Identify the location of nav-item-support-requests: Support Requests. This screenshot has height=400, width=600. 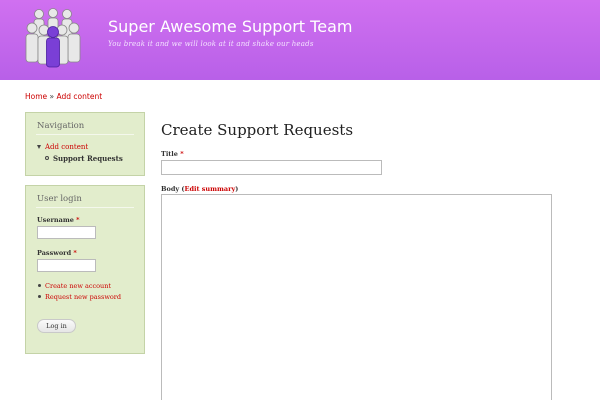
(90, 159).